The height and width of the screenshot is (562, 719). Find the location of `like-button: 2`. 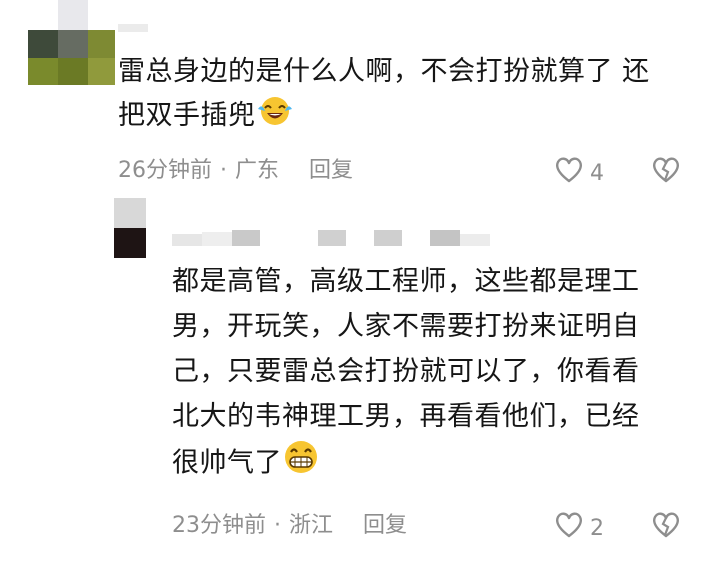

like-button: 2 is located at coordinates (579, 528).